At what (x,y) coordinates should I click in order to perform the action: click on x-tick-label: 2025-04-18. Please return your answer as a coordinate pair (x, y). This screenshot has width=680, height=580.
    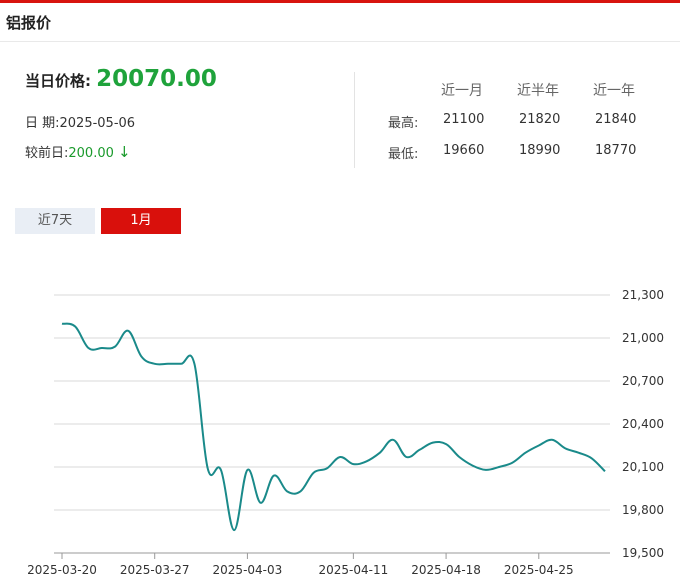
    Looking at the image, I should click on (446, 570).